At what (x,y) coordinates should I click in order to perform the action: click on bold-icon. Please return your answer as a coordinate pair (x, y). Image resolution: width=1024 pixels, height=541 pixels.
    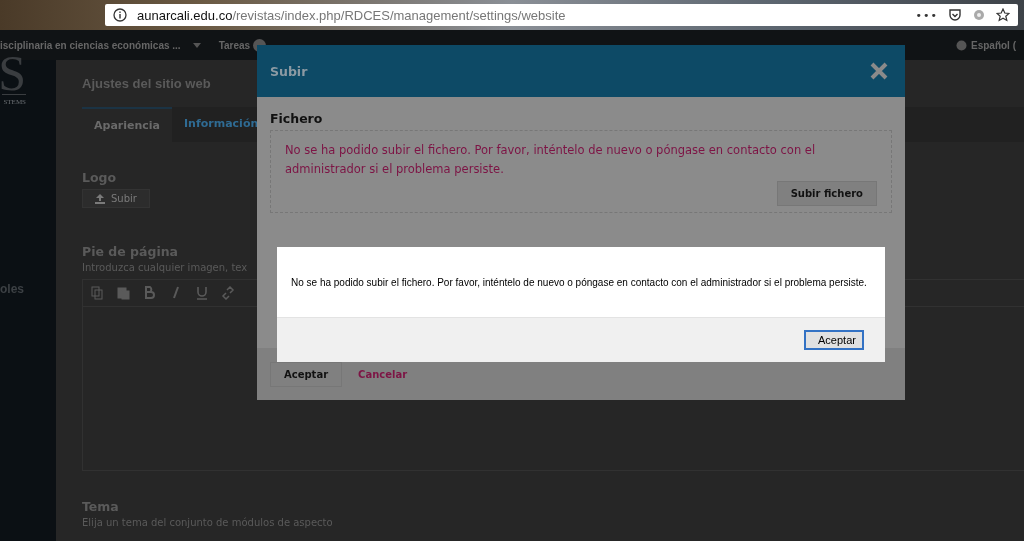
    Looking at the image, I should click on (150, 293).